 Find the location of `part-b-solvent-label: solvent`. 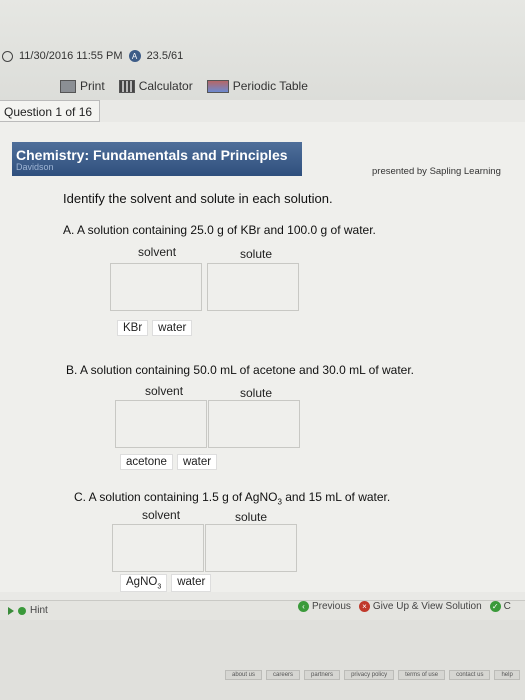

part-b-solvent-label: solvent is located at coordinates (164, 391).